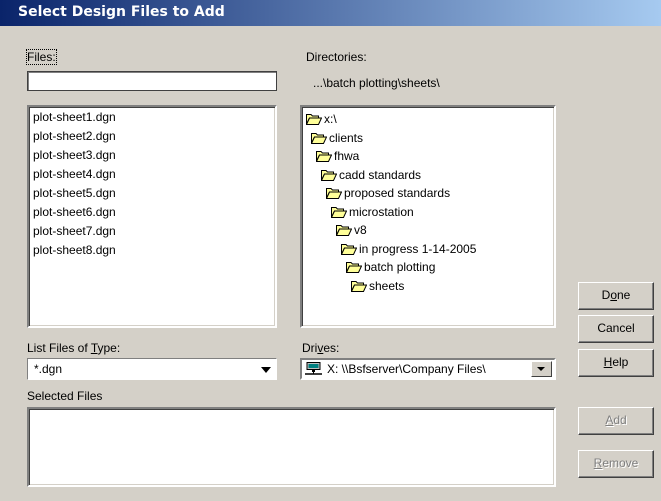  Describe the element at coordinates (72, 117) in the screenshot. I see `file-list-item: plot-sheet1.dgn` at that location.